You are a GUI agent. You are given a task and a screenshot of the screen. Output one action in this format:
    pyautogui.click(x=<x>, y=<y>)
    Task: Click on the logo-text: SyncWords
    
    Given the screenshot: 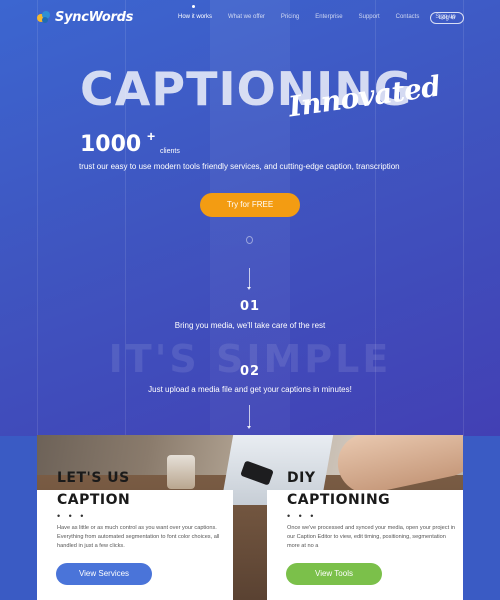 What is the action you would take?
    pyautogui.click(x=94, y=17)
    